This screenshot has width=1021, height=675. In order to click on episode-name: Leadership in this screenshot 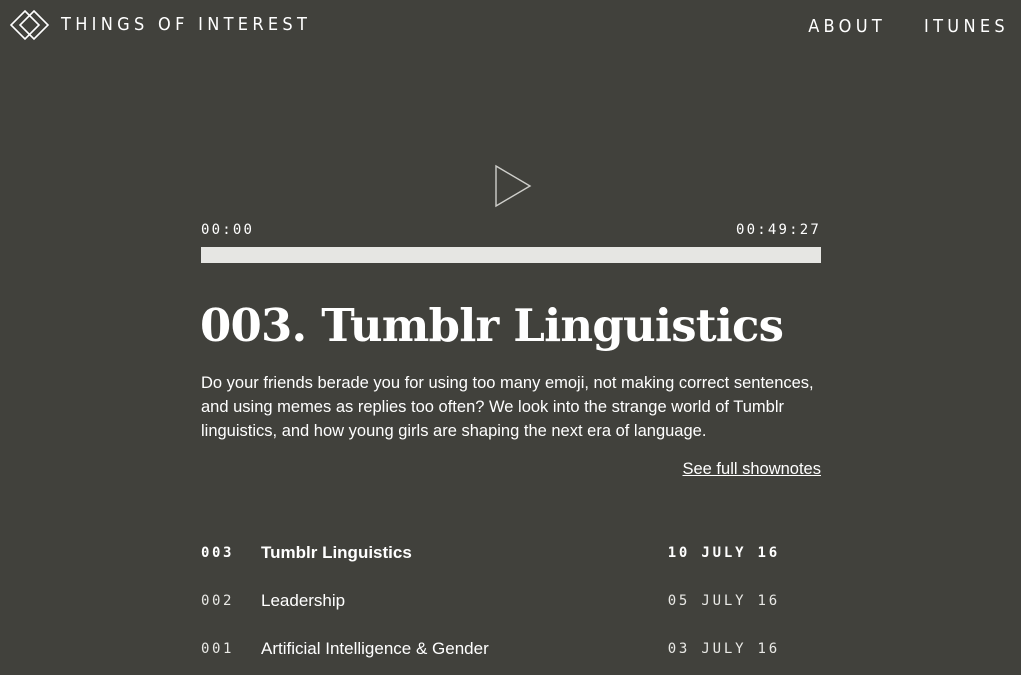, I will do `click(303, 600)`.